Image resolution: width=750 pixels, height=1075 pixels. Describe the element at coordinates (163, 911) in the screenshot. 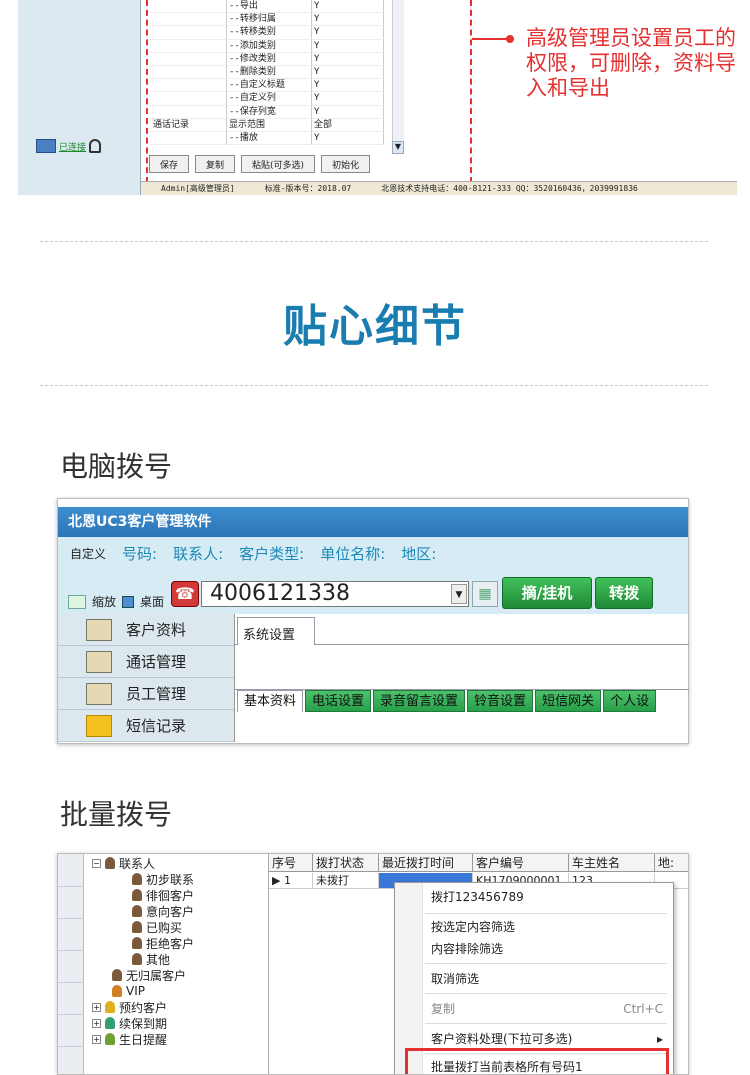

I see `tree-node: 意向客户` at that location.